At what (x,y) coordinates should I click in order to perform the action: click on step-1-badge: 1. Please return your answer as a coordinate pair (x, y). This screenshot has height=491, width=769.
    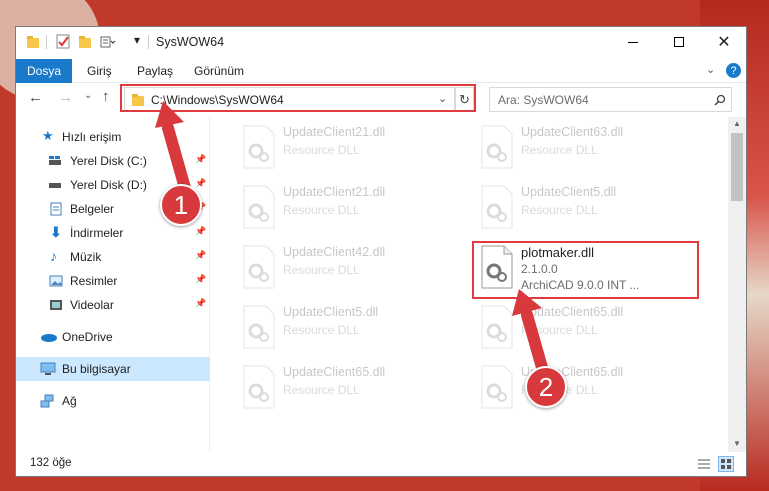
    Looking at the image, I should click on (181, 205).